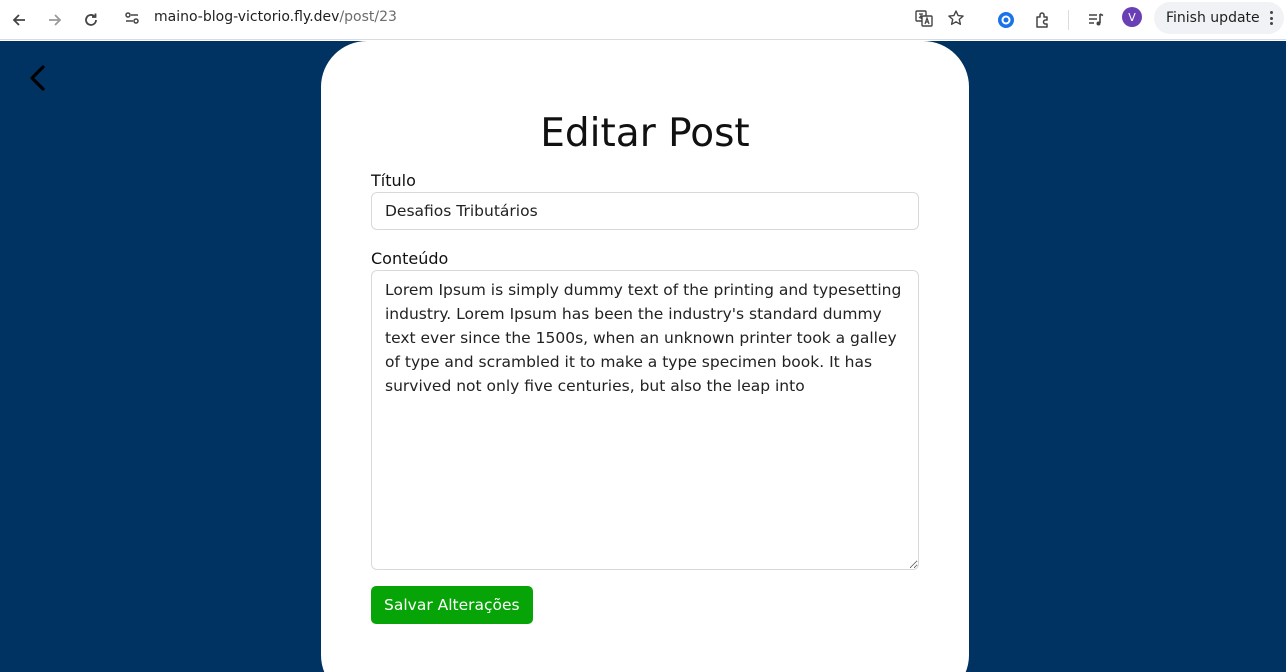  What do you see at coordinates (1043, 20) in the screenshot?
I see `extensions-puzzle-icon` at bounding box center [1043, 20].